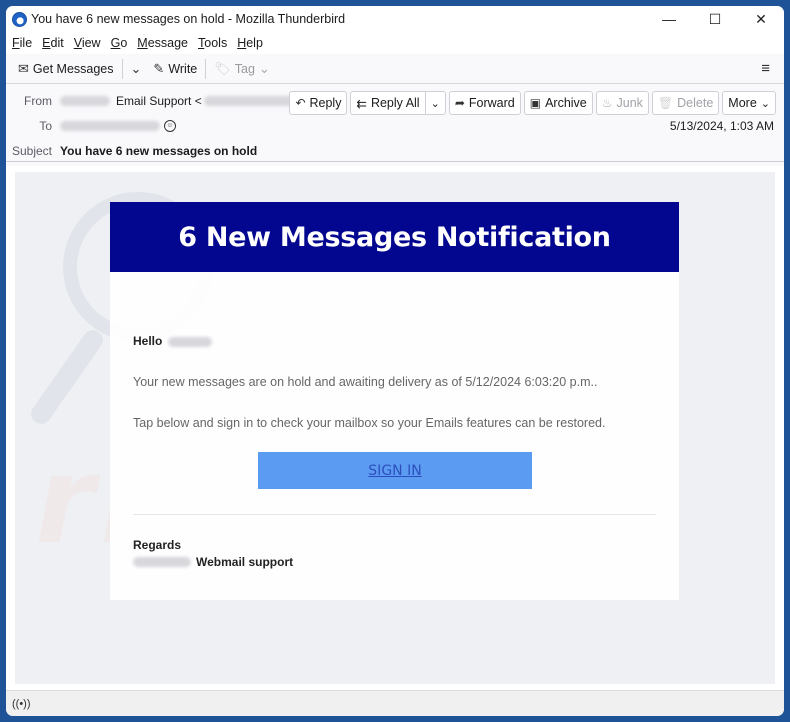 The width and height of the screenshot is (790, 722). I want to click on signature-text: Webmail support, so click(245, 562).